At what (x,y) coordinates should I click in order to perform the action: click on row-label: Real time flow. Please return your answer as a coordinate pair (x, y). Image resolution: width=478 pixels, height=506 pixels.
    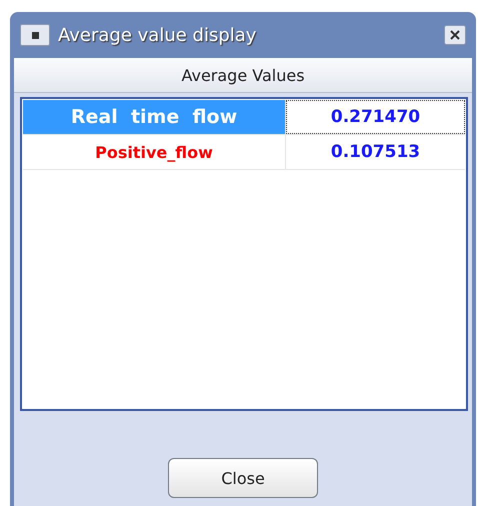
    Looking at the image, I should click on (154, 117).